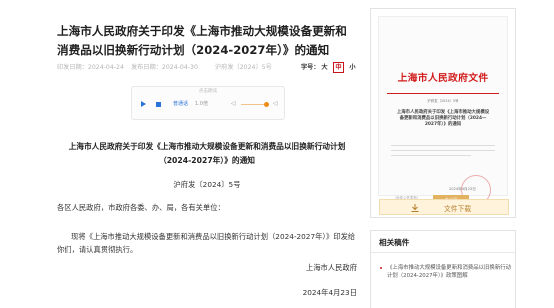 The height and width of the screenshot is (308, 554). Describe the element at coordinates (443, 93) in the screenshot. I see `cover-red-rule` at that location.